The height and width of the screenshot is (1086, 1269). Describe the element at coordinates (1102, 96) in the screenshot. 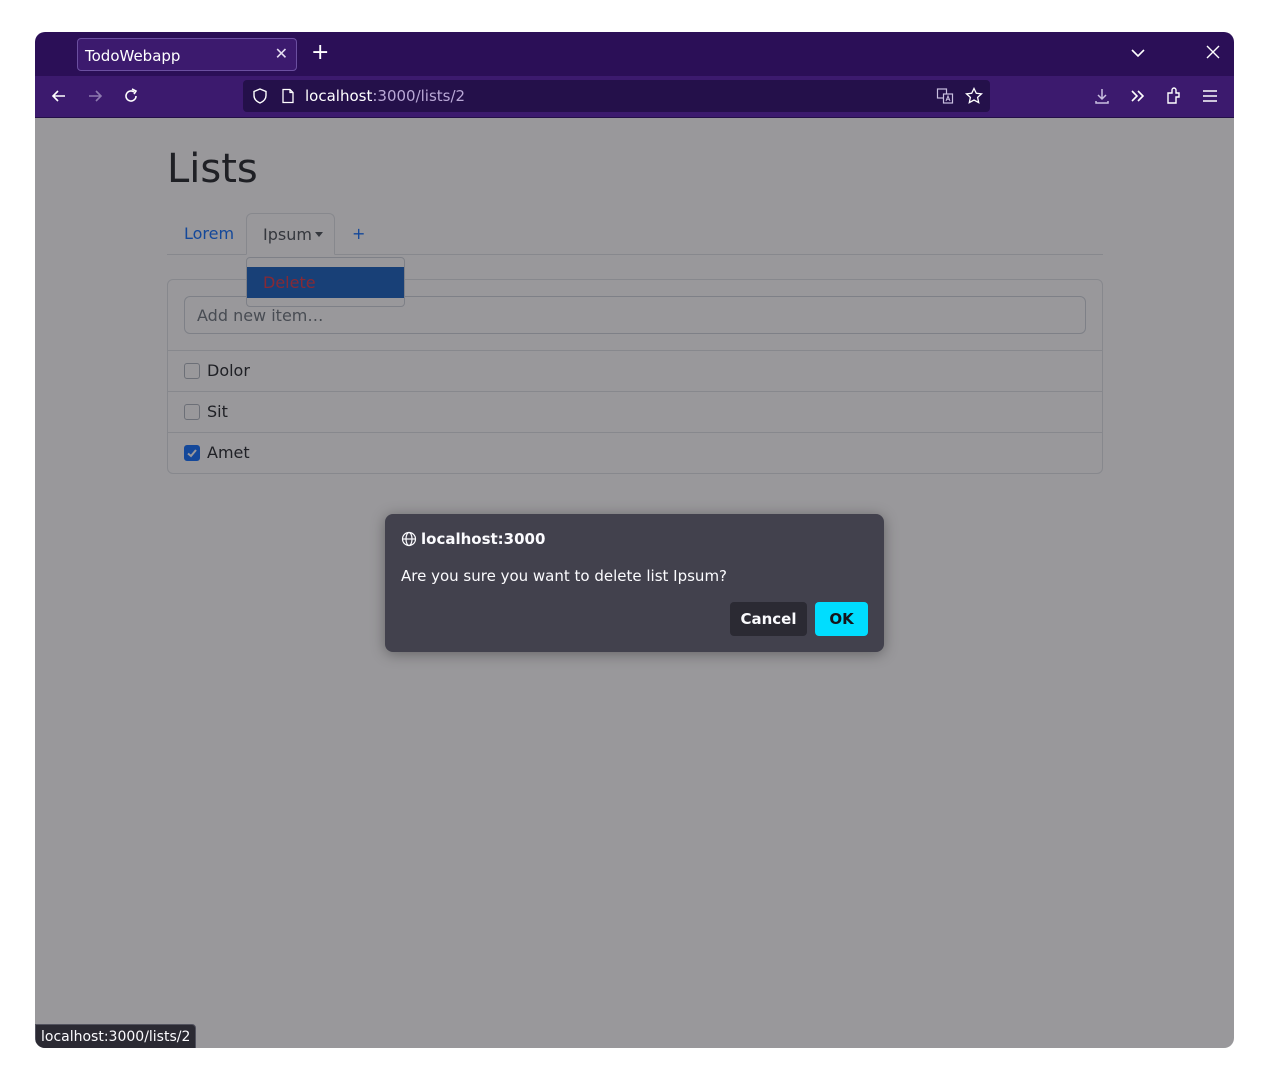

I see `download-icon` at that location.